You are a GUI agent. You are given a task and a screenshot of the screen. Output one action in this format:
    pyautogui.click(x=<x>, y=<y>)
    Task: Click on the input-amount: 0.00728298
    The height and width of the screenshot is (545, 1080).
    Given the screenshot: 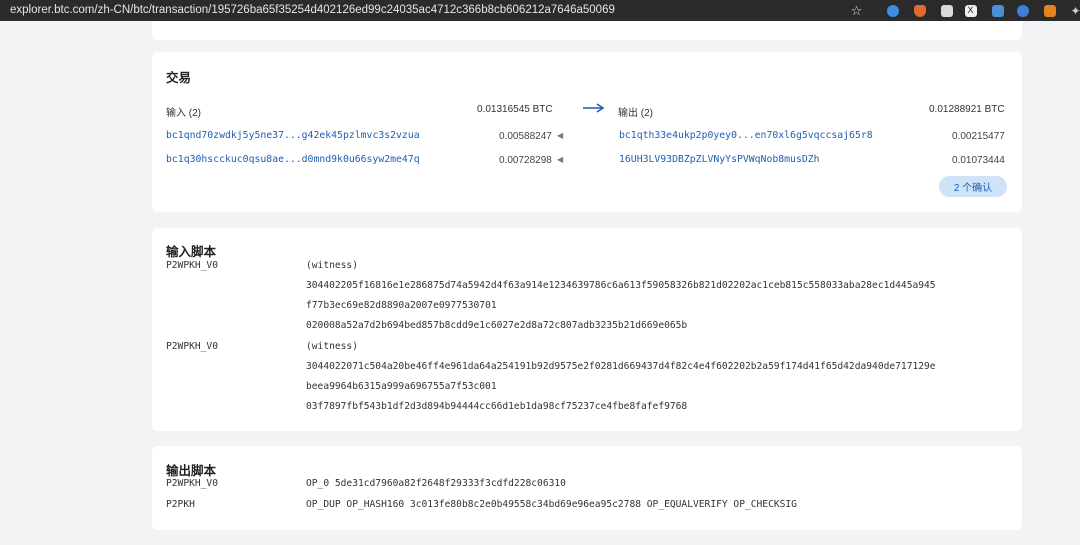 What is the action you would take?
    pyautogui.click(x=525, y=160)
    